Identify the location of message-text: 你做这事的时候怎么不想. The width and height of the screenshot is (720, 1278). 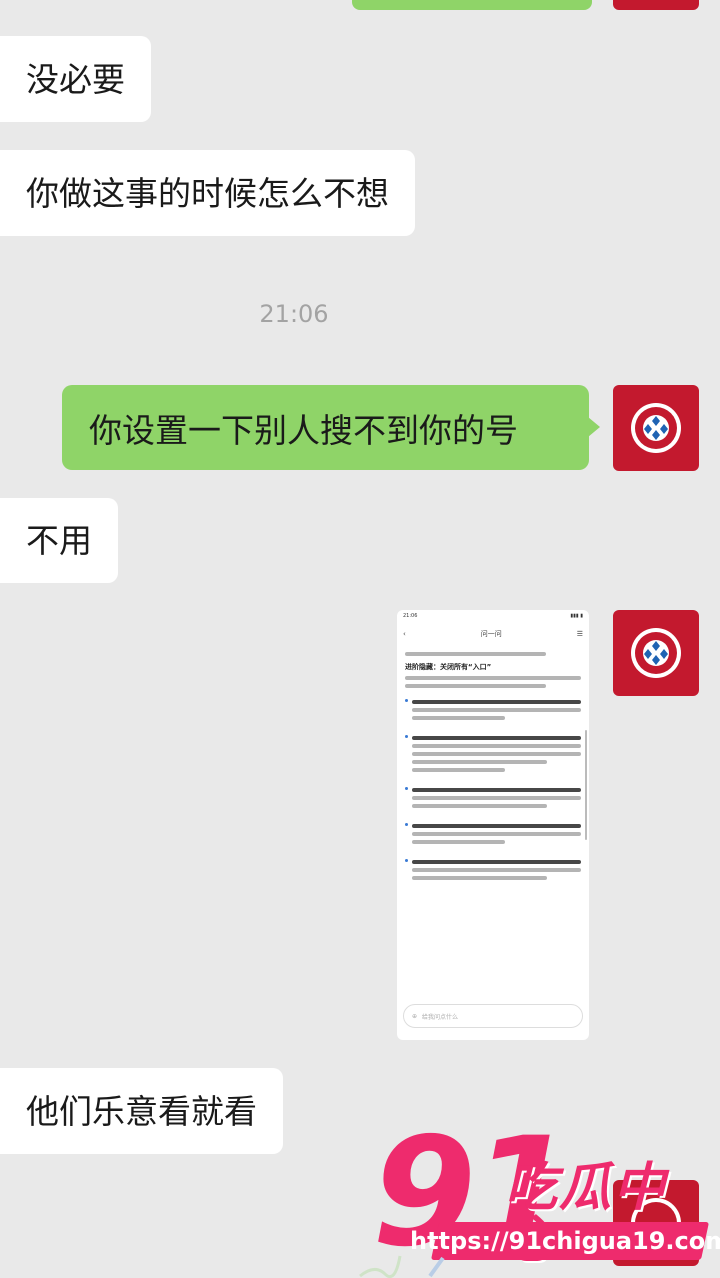
(207, 193).